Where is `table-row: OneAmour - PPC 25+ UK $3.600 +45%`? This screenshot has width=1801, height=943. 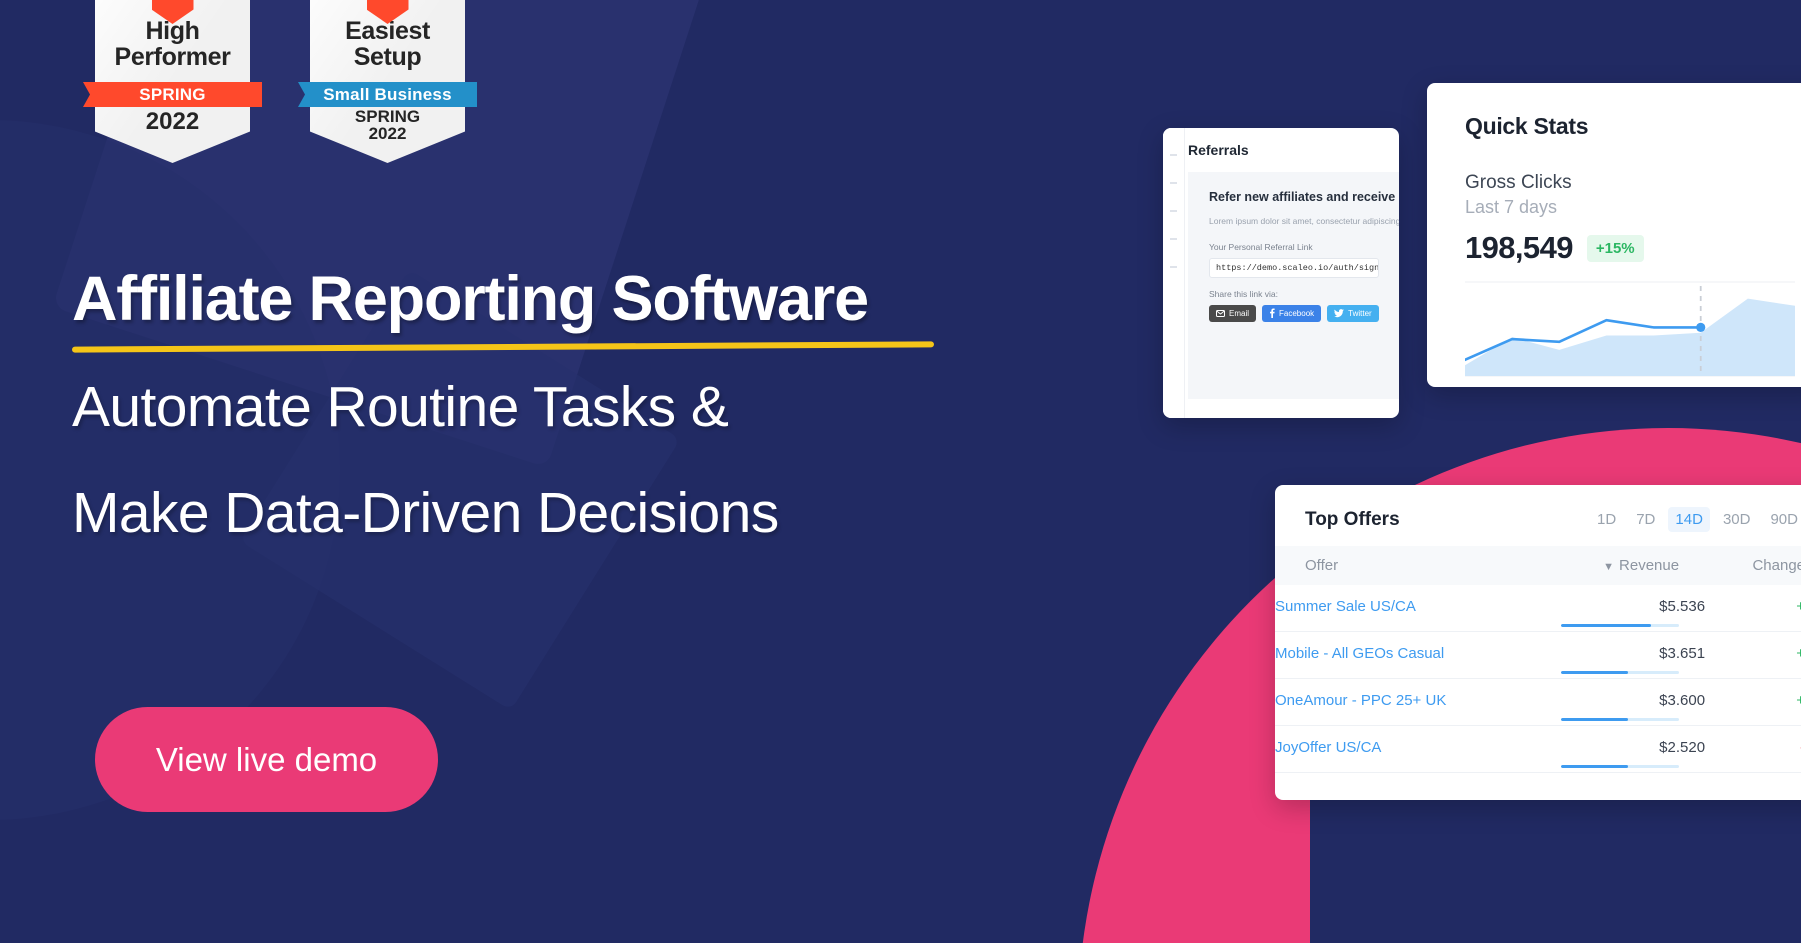
table-row: OneAmour - PPC 25+ UK $3.600 +45% is located at coordinates (1538, 702).